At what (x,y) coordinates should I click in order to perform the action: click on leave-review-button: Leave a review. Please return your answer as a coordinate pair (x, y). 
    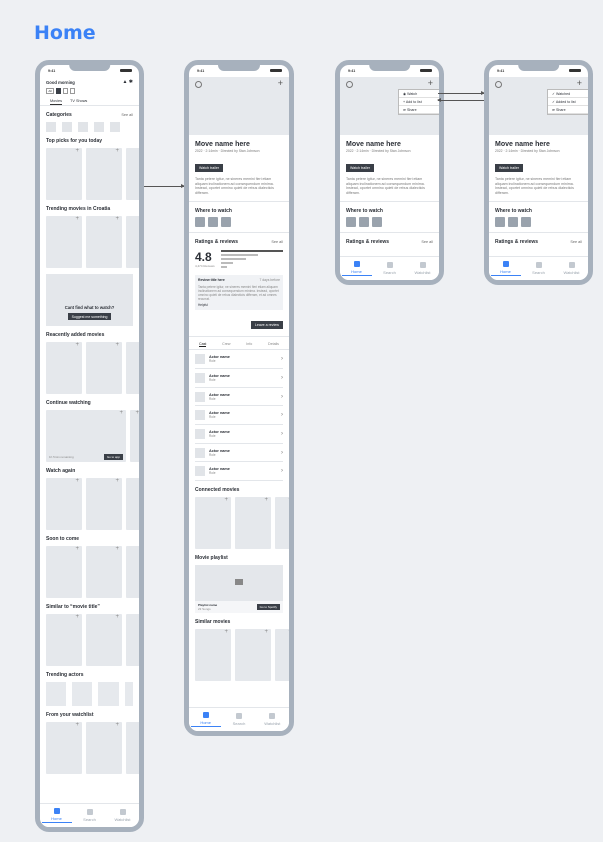
    Looking at the image, I should click on (266, 325).